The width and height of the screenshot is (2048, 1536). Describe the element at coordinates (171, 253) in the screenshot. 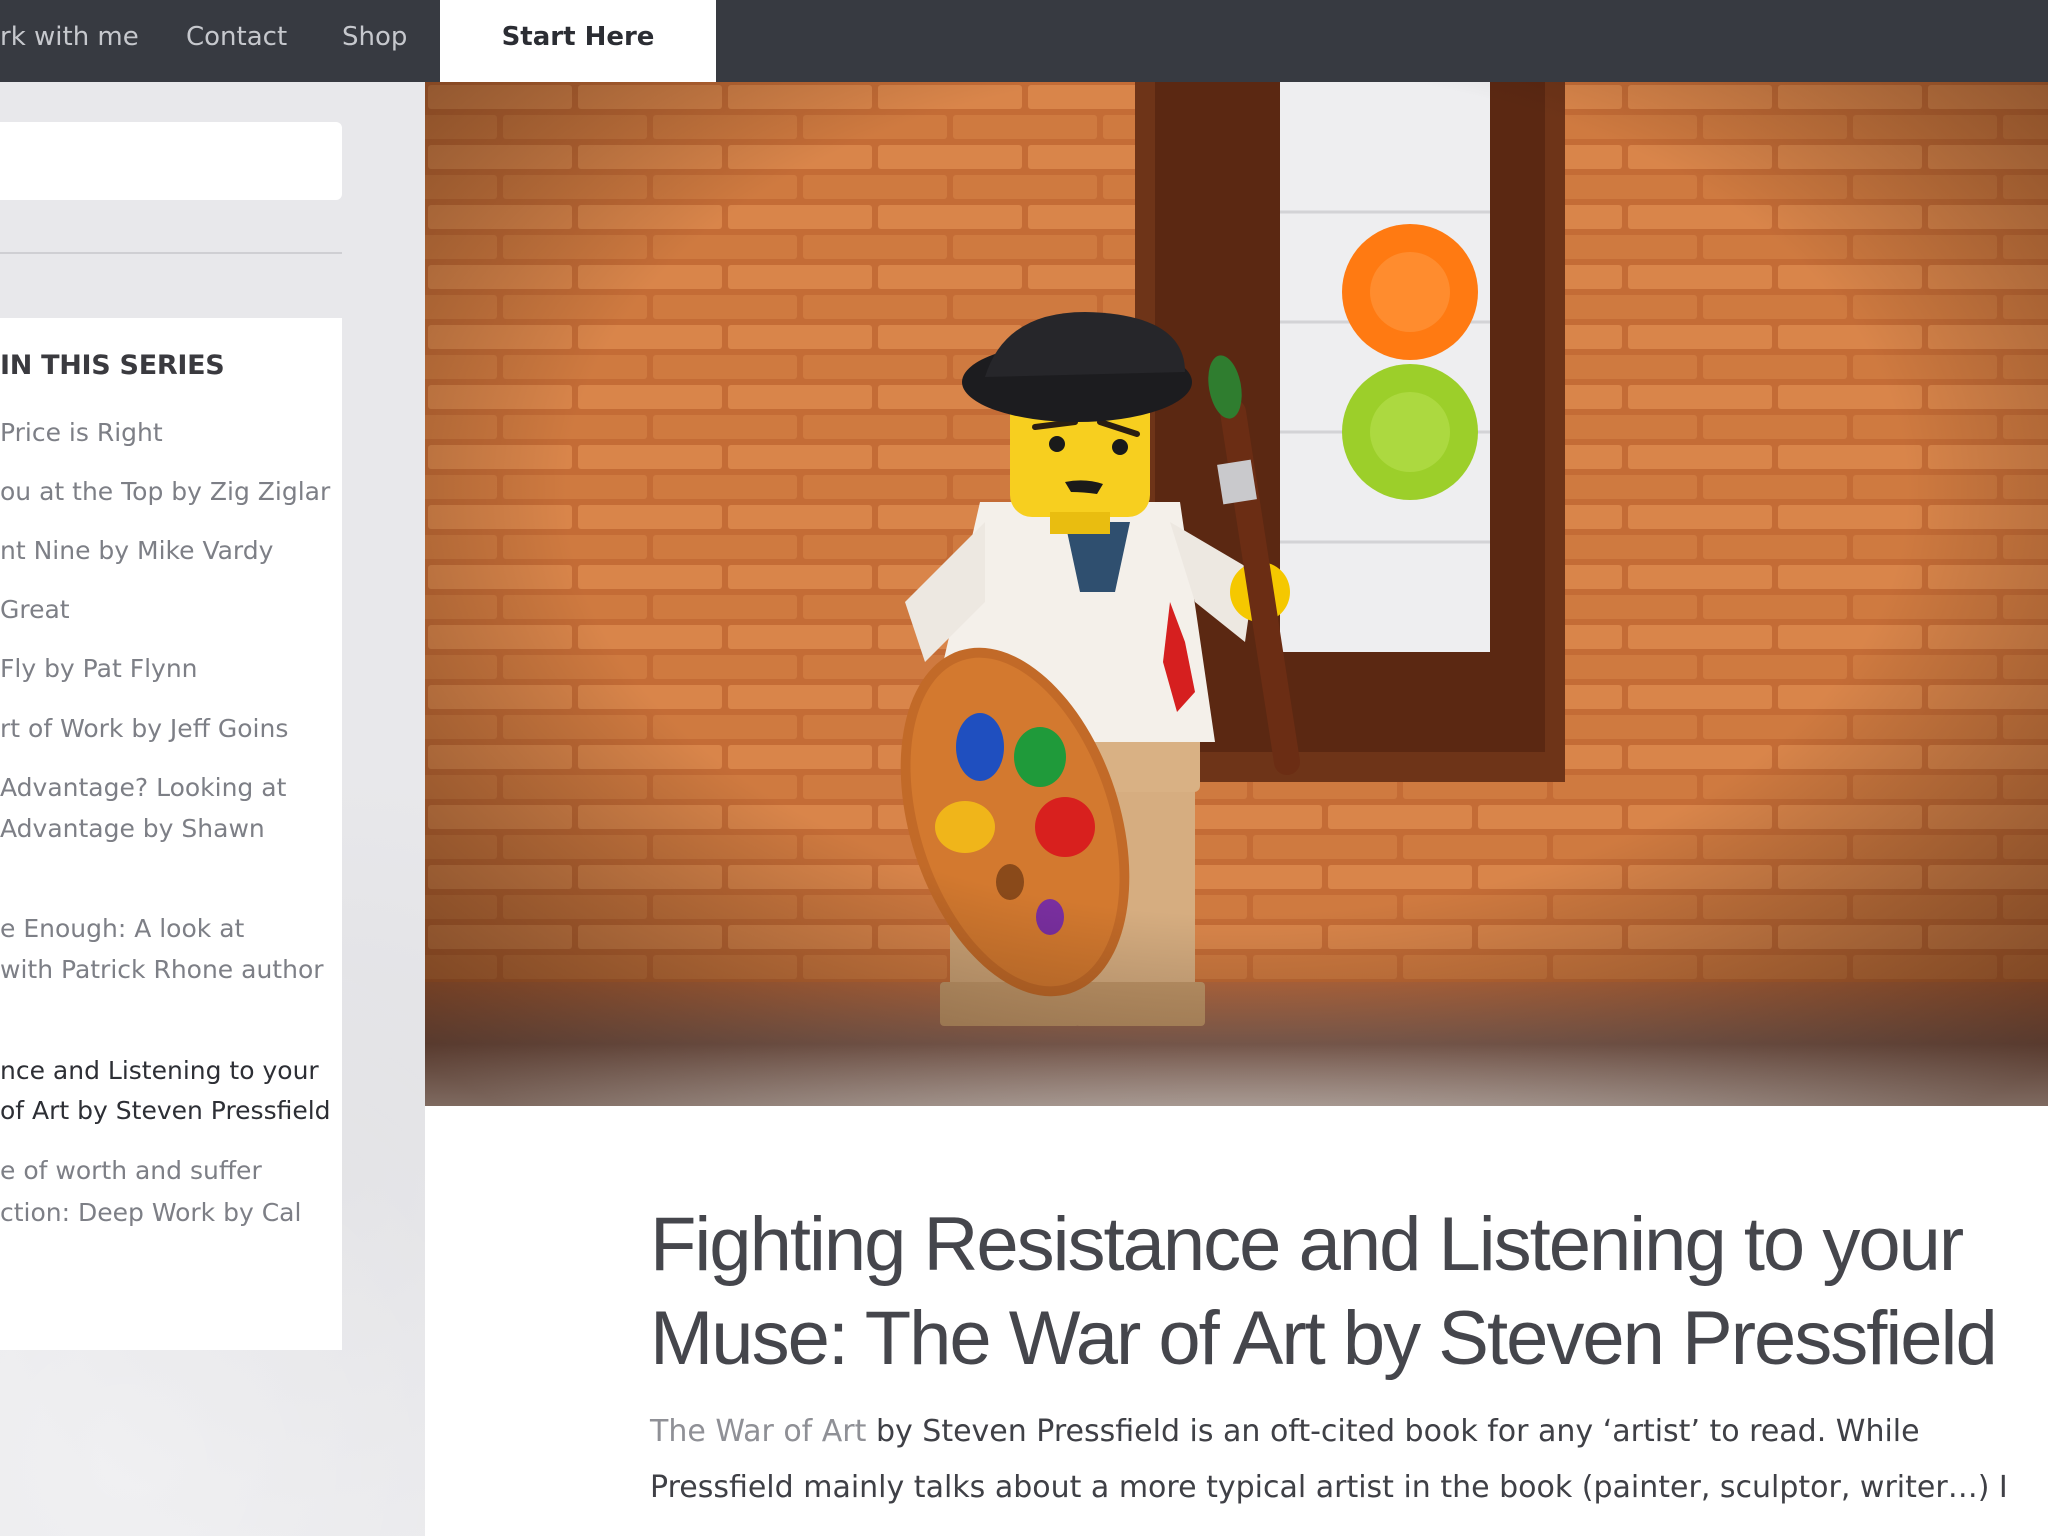

I see `sidebar-divider` at that location.